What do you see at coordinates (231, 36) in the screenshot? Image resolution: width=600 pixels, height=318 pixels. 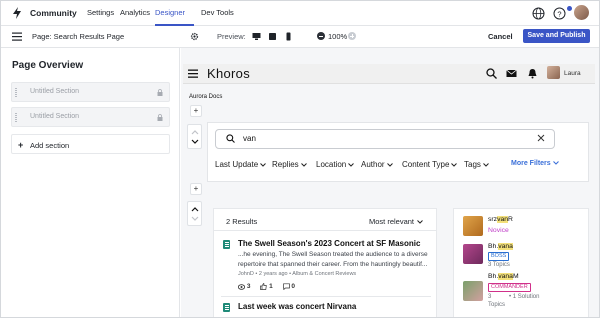 I see `preview-label: Preview:` at bounding box center [231, 36].